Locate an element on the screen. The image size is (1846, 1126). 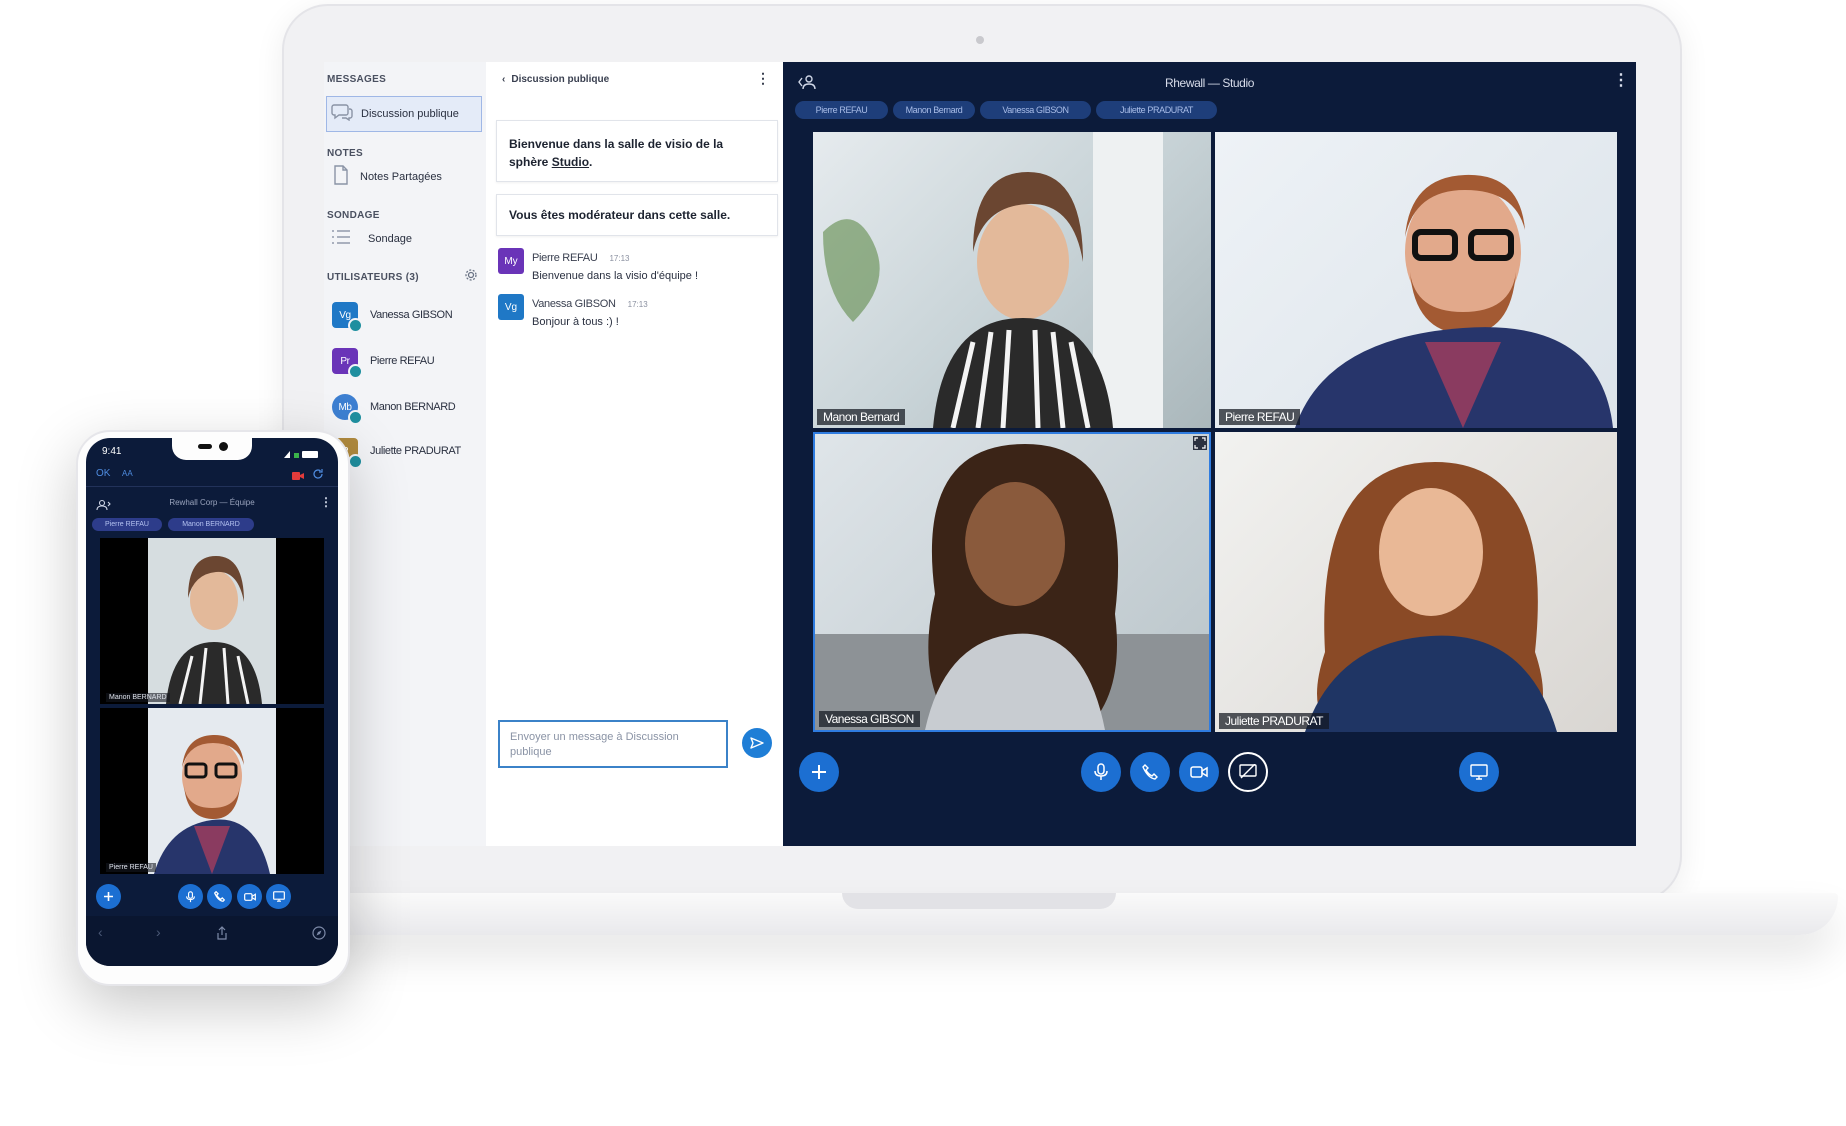
message-input: Envoyer un message à Discussion publique is located at coordinates (613, 744).